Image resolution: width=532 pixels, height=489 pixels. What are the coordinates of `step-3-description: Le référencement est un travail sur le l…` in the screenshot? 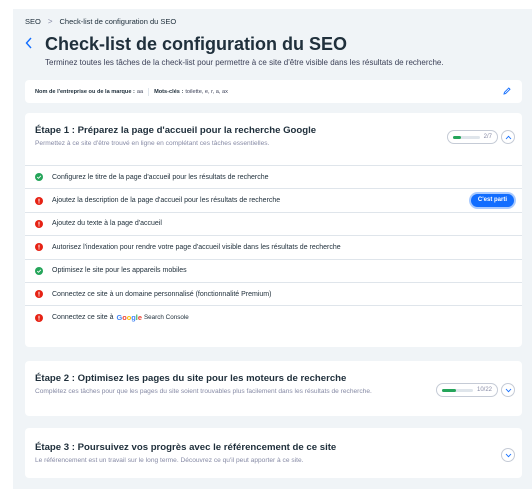 It's located at (169, 460).